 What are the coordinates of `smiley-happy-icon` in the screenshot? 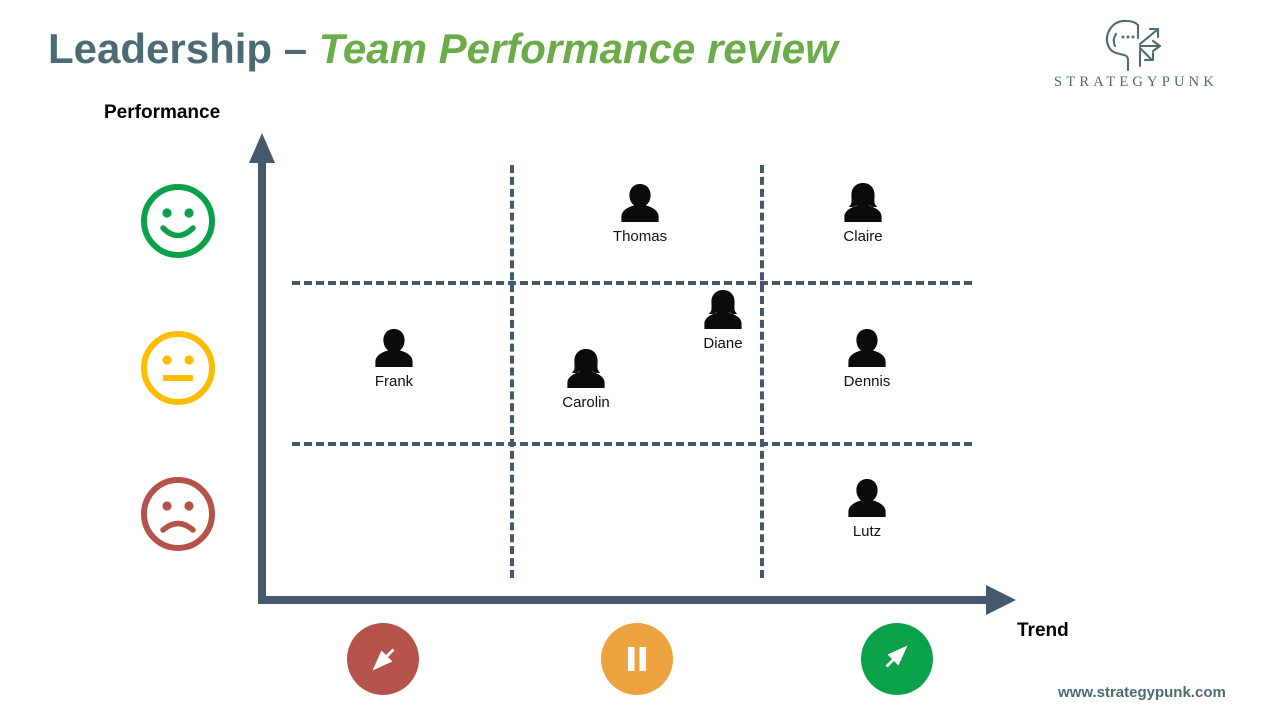 It's located at (178, 221).